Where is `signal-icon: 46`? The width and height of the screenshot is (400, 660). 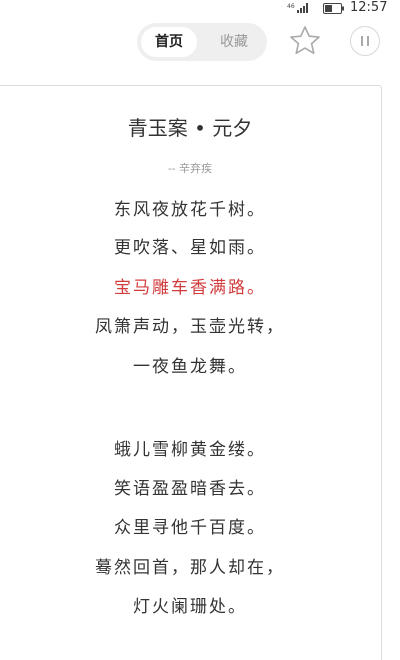
signal-icon: 46 is located at coordinates (297, 8).